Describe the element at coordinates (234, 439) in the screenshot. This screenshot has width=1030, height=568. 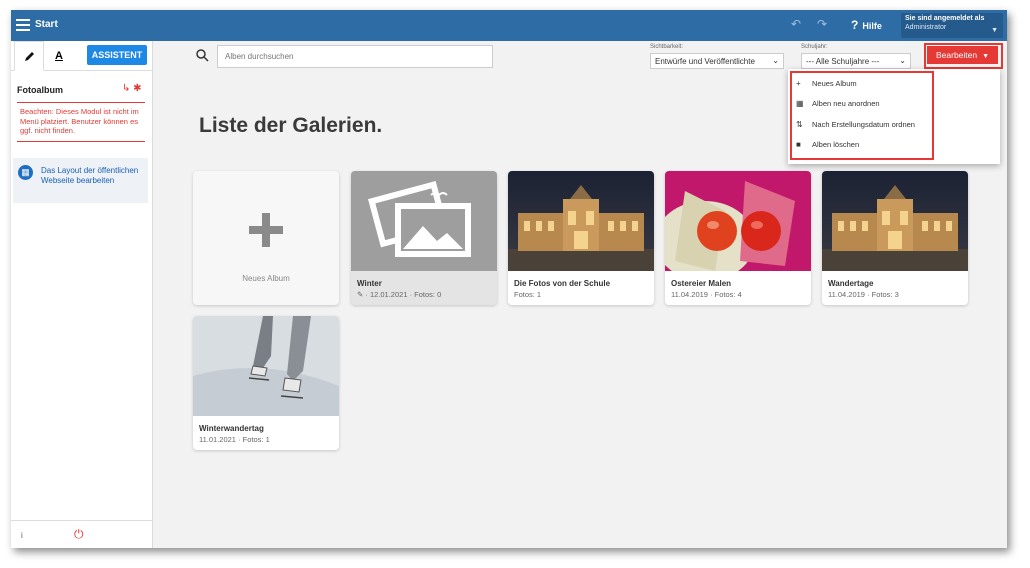
I see `album-meta: 11.01.2021 · Fotos: 1` at that location.